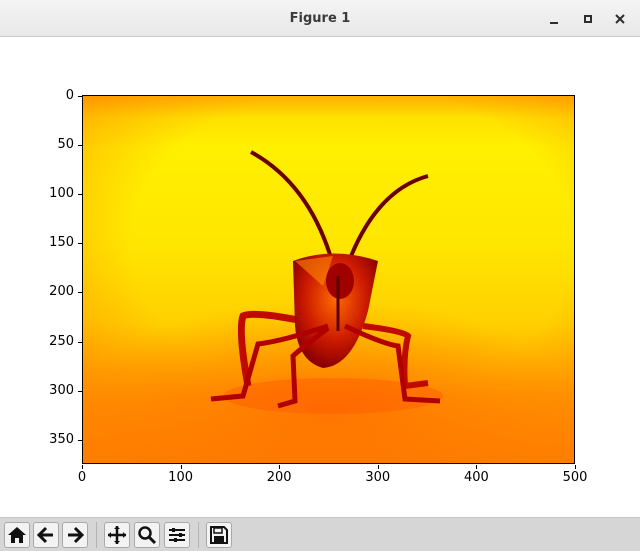  I want to click on y-tick-label: 100, so click(61, 193).